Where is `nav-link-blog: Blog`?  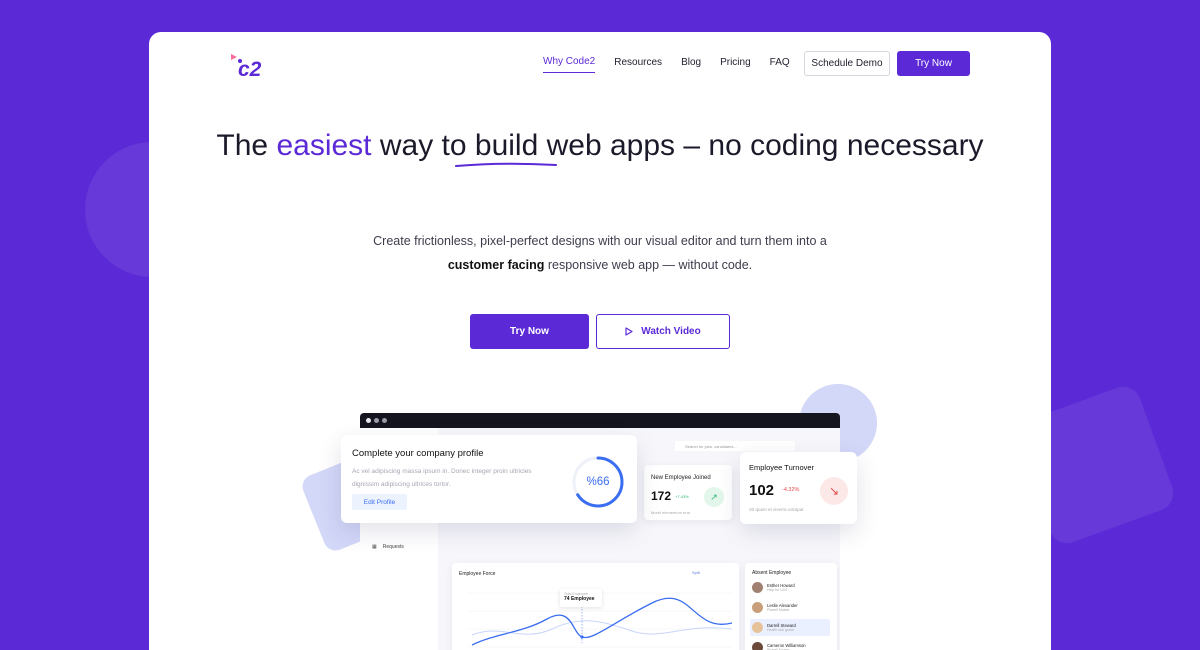 nav-link-blog: Blog is located at coordinates (691, 63).